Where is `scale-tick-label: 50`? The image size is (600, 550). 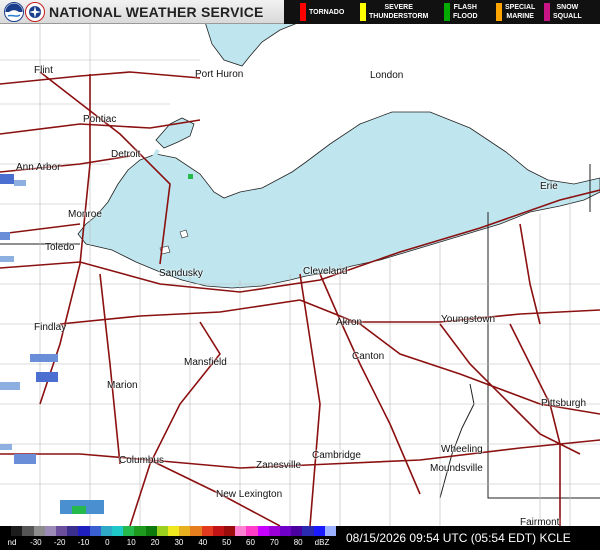
scale-tick-label: 50 is located at coordinates (227, 542).